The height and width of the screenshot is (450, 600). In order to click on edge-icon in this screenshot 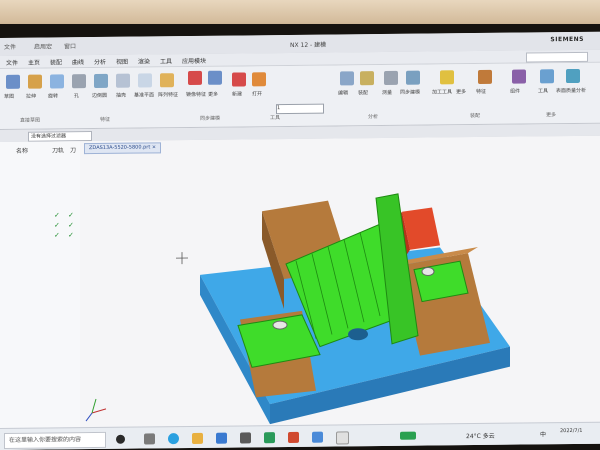, I will do `click(173, 439)`.